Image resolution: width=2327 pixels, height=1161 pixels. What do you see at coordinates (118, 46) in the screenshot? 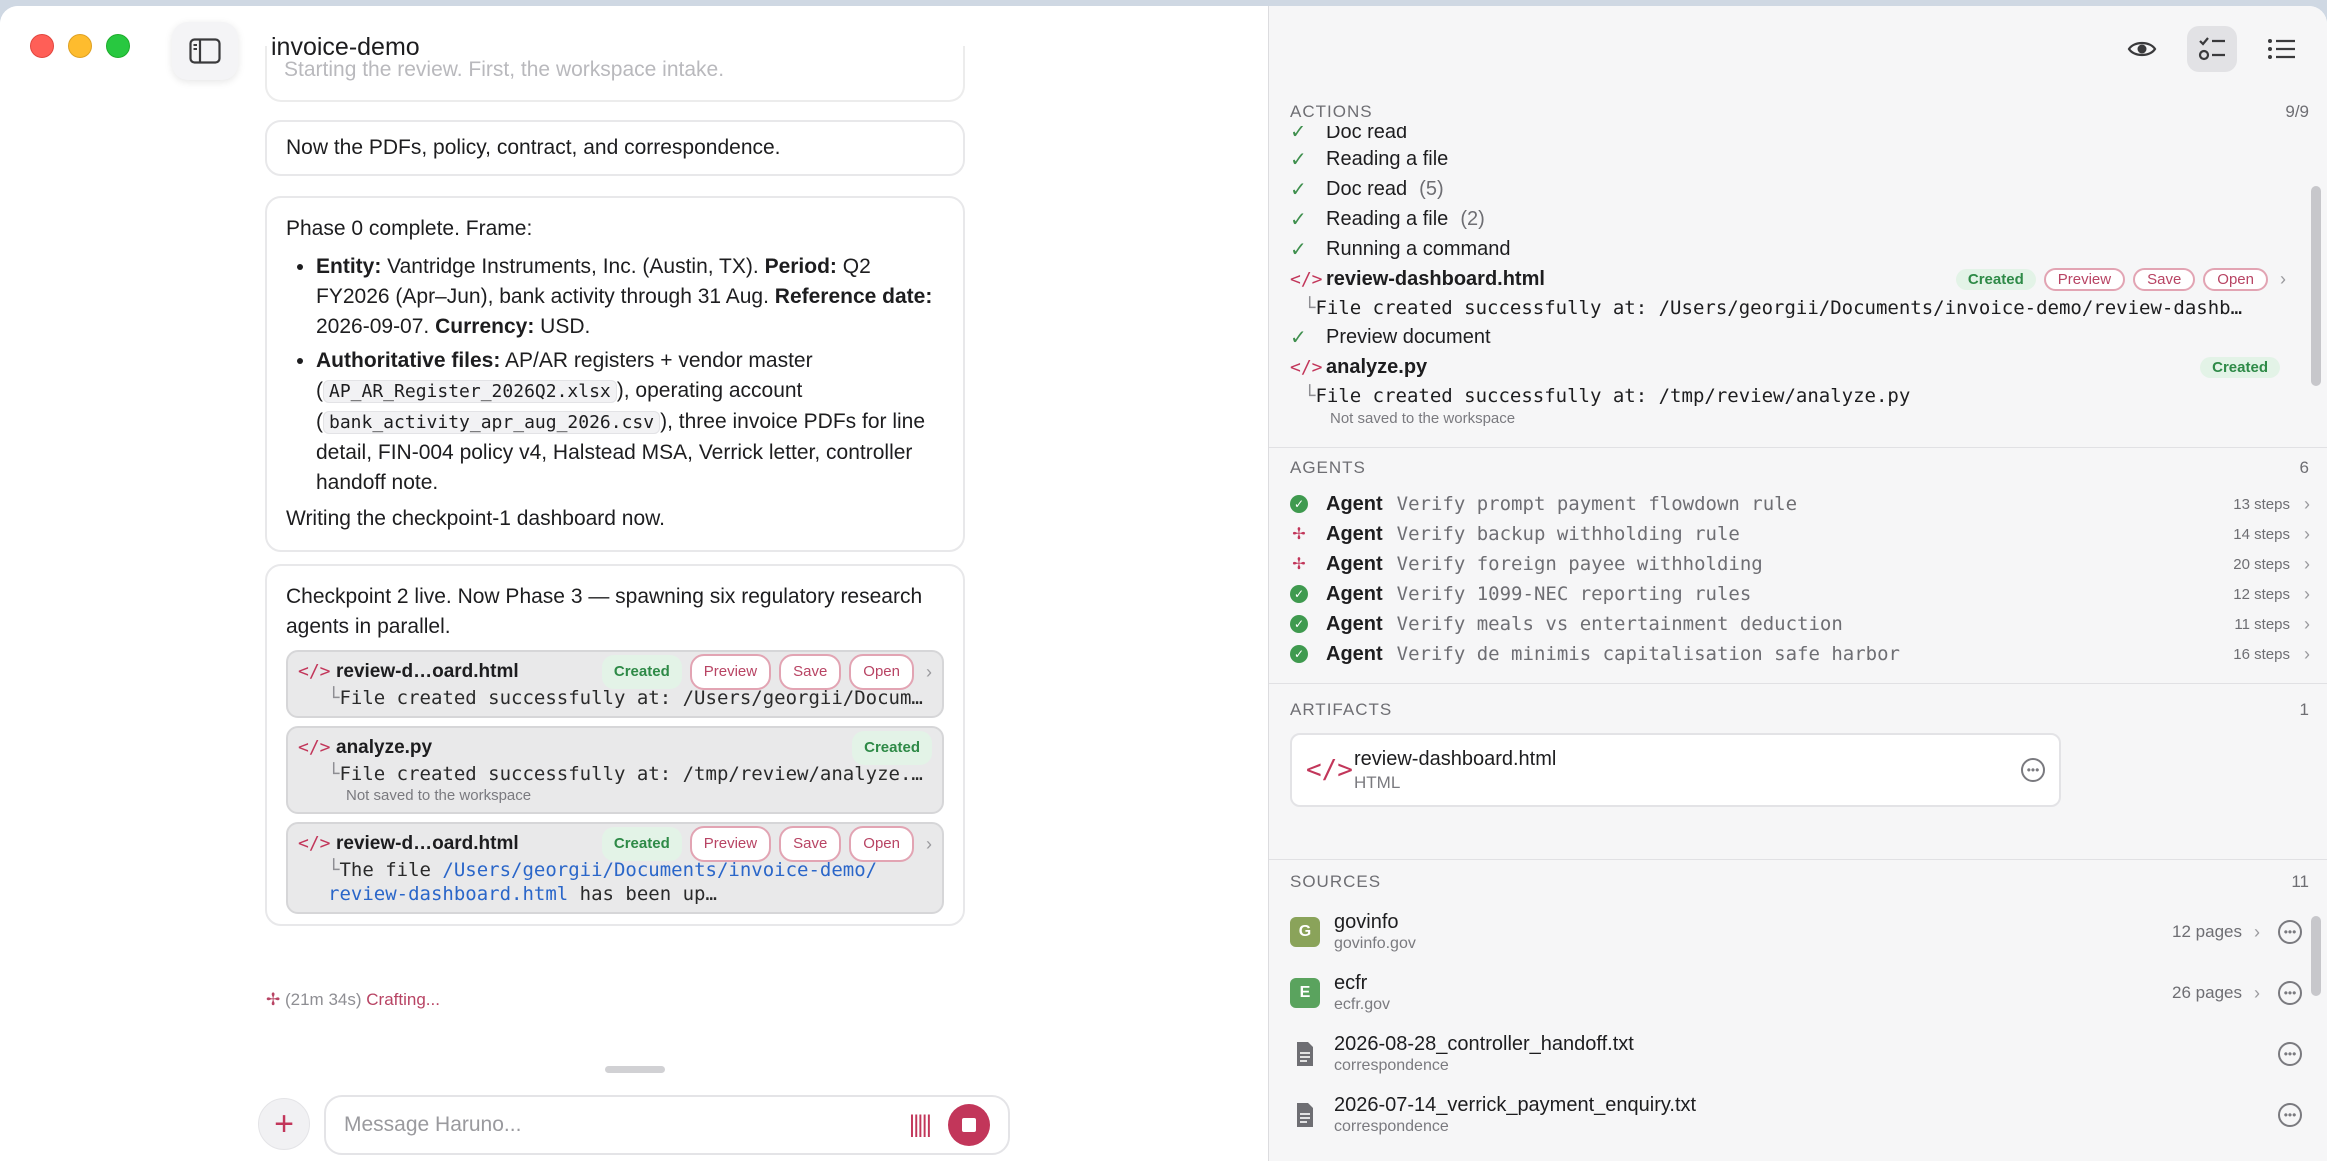
I see `zoom-window-button` at bounding box center [118, 46].